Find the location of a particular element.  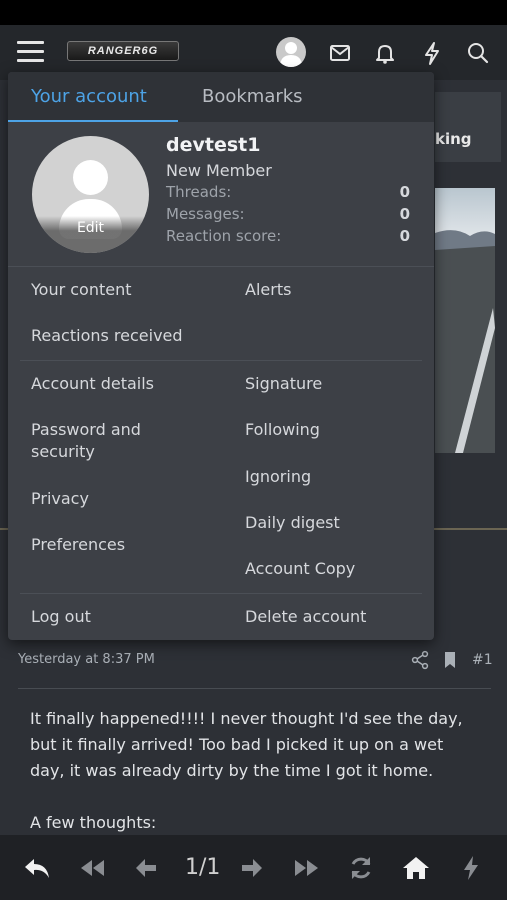

profile-avatar: Edit is located at coordinates (90, 194).